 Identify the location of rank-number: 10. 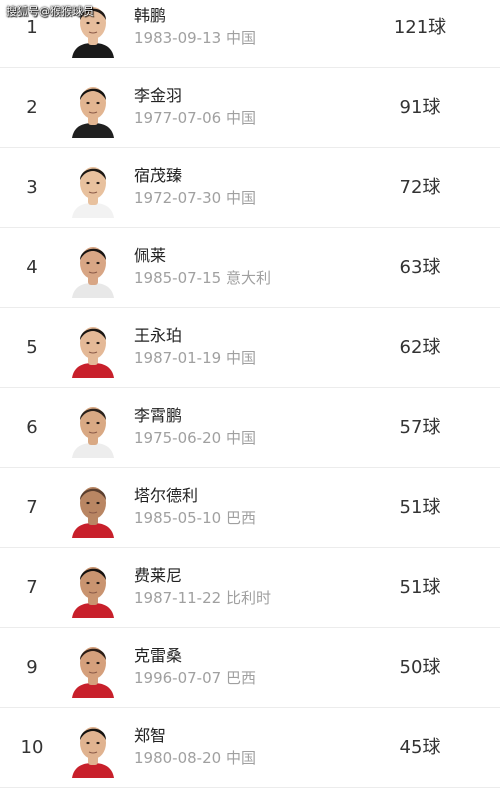
(32, 747).